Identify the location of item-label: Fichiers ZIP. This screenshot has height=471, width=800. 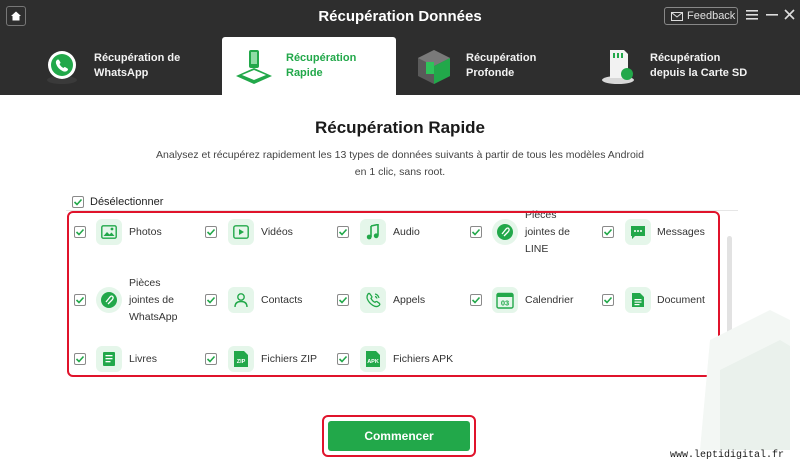
(289, 359).